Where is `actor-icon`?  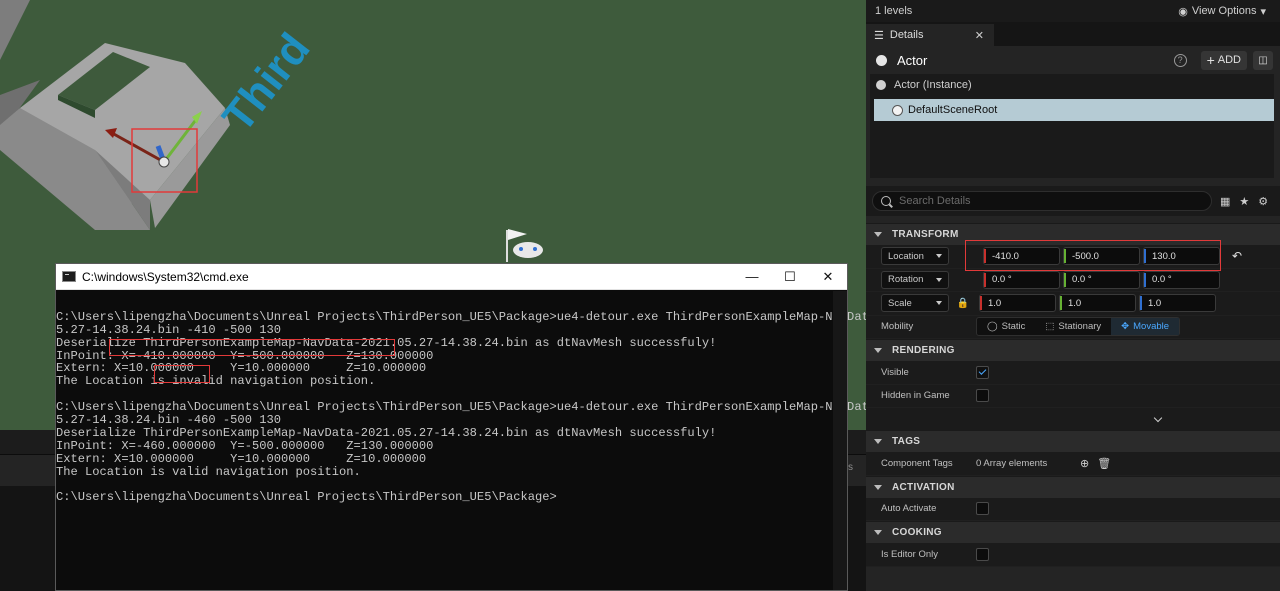 actor-icon is located at coordinates (881, 60).